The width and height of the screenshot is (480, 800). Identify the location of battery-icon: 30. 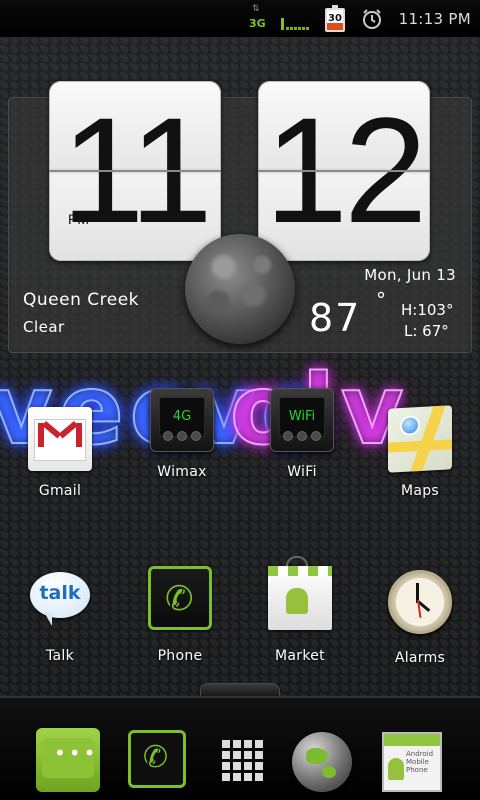
(335, 18).